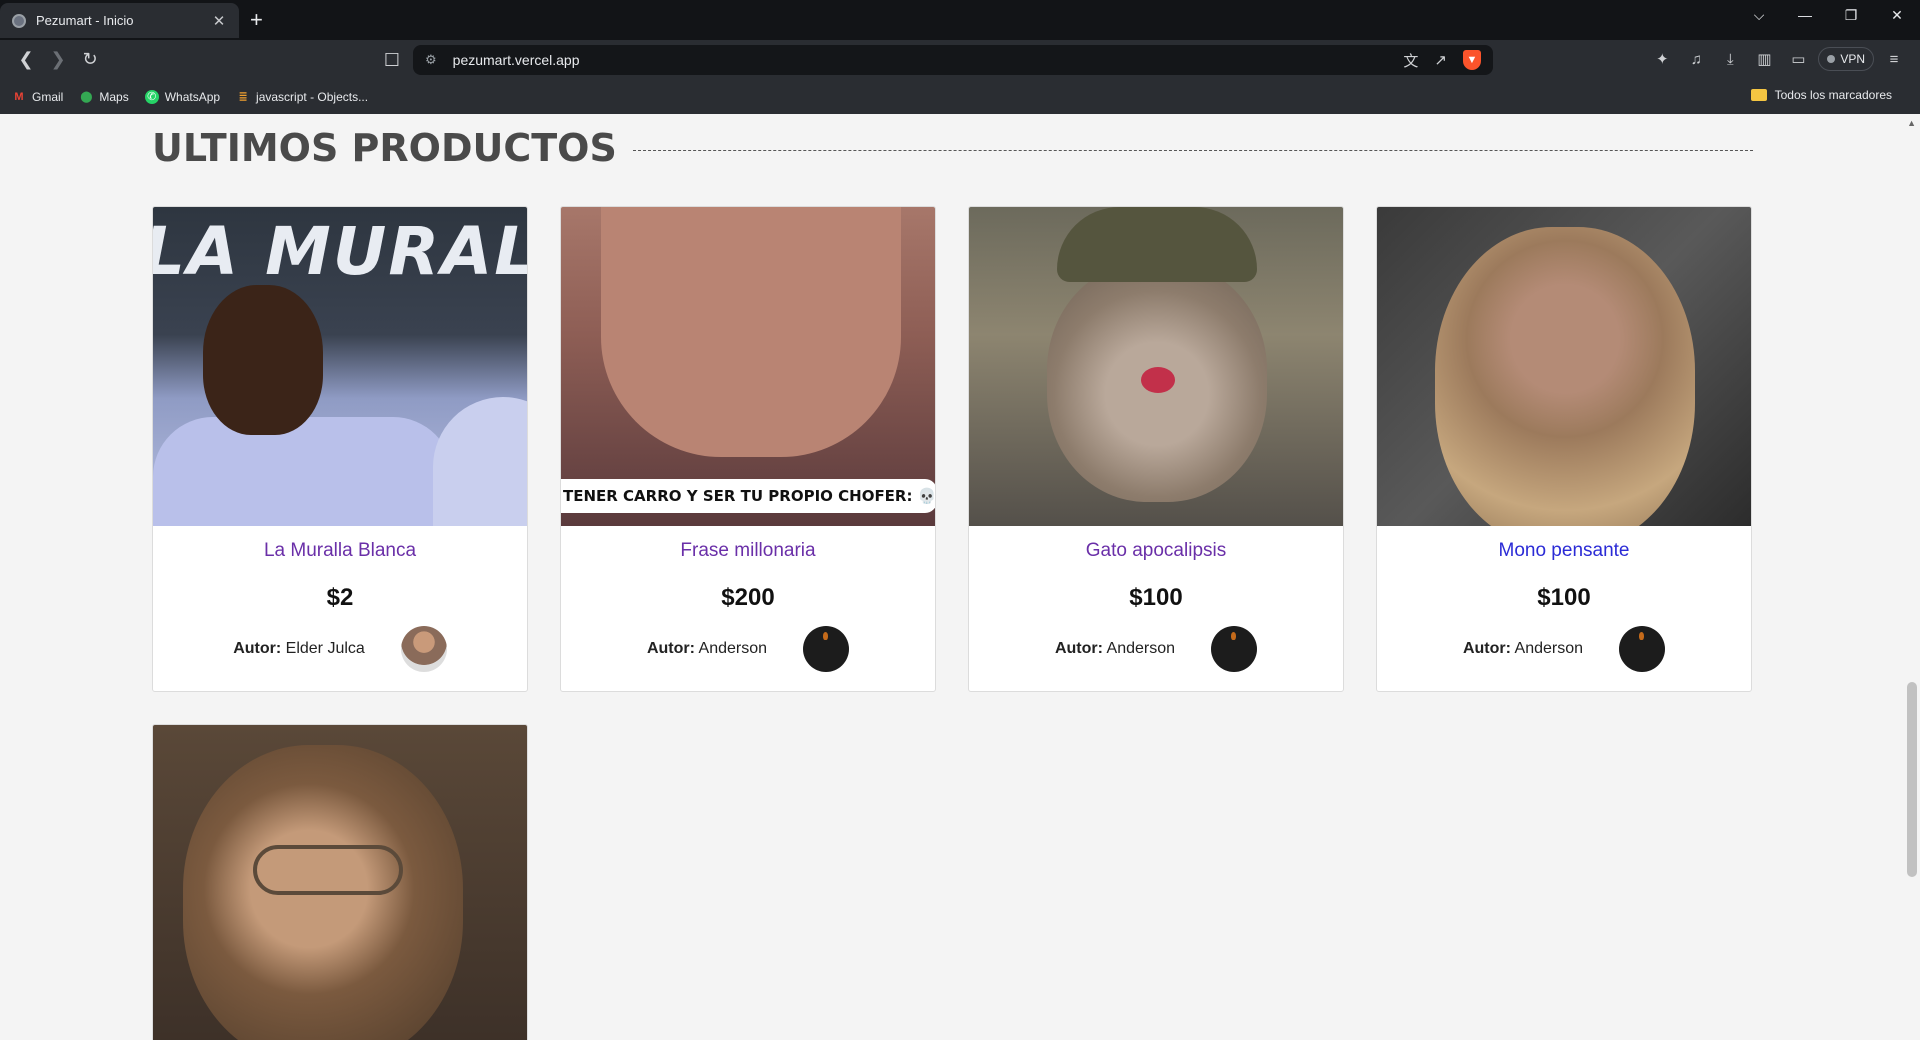 The width and height of the screenshot is (1920, 1040). Describe the element at coordinates (151, 96) in the screenshot. I see `whatsapp-icon: ✆` at that location.